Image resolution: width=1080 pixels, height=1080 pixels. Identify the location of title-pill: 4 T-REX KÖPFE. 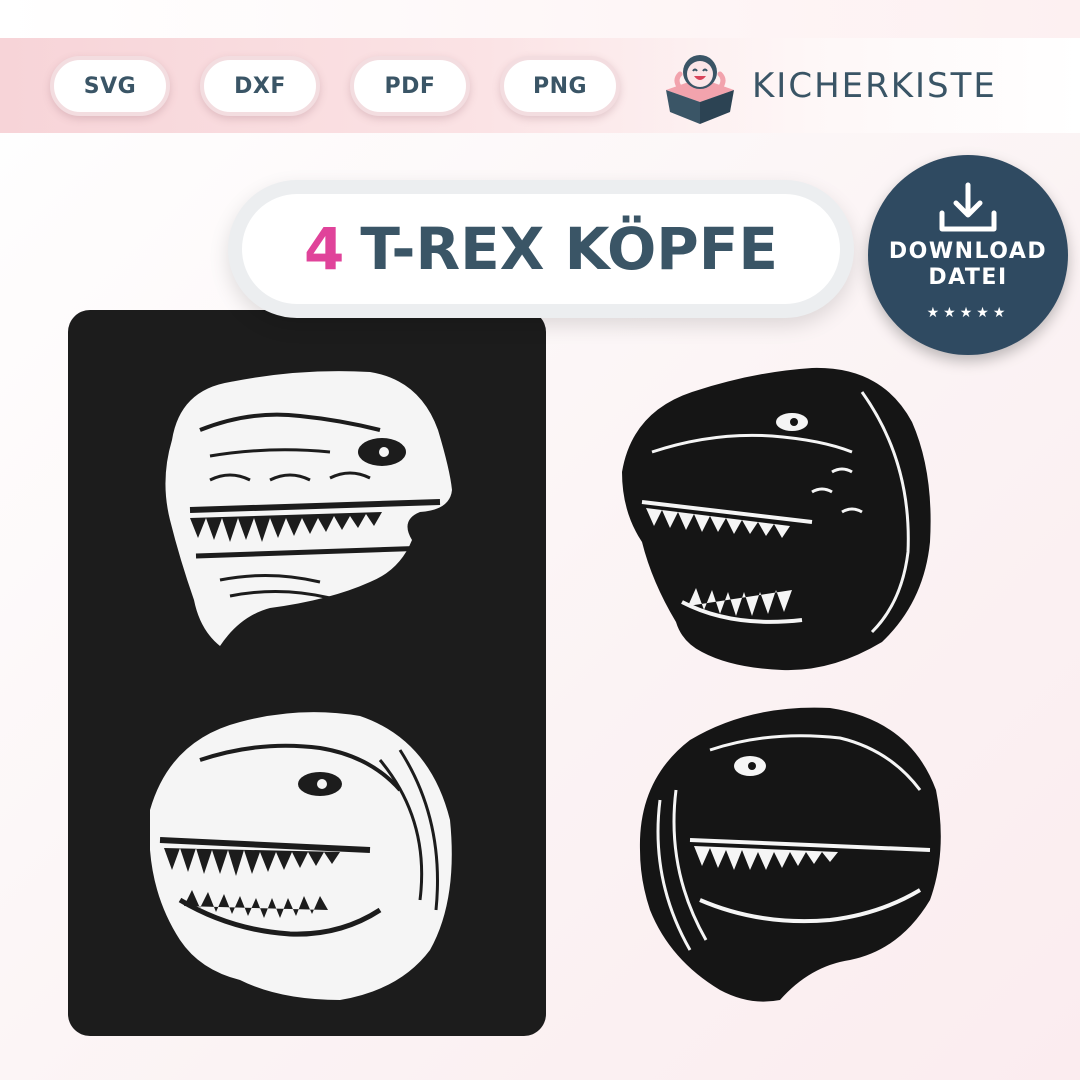
(541, 249).